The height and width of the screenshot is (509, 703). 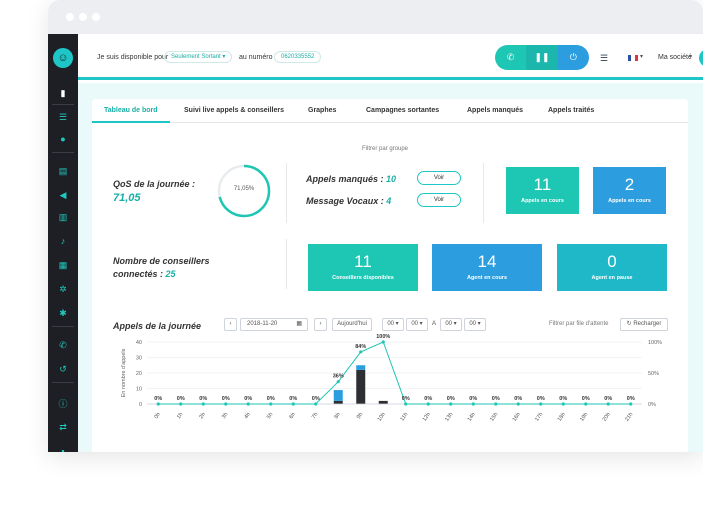 I want to click on today-button: Aujourd'hui, so click(x=352, y=324).